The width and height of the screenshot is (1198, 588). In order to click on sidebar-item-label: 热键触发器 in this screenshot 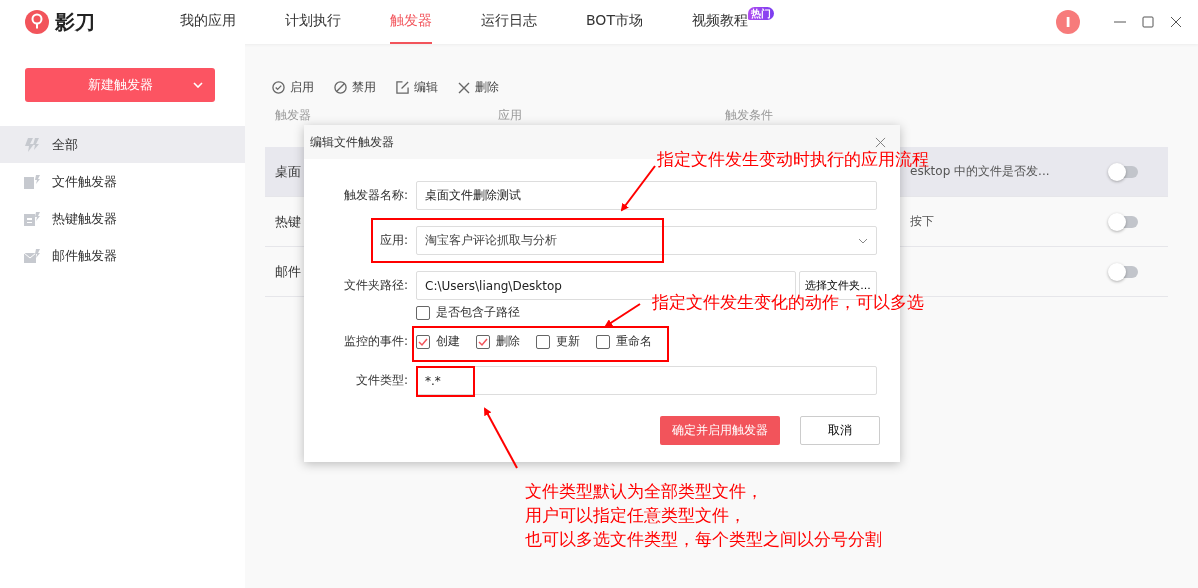, I will do `click(84, 218)`.